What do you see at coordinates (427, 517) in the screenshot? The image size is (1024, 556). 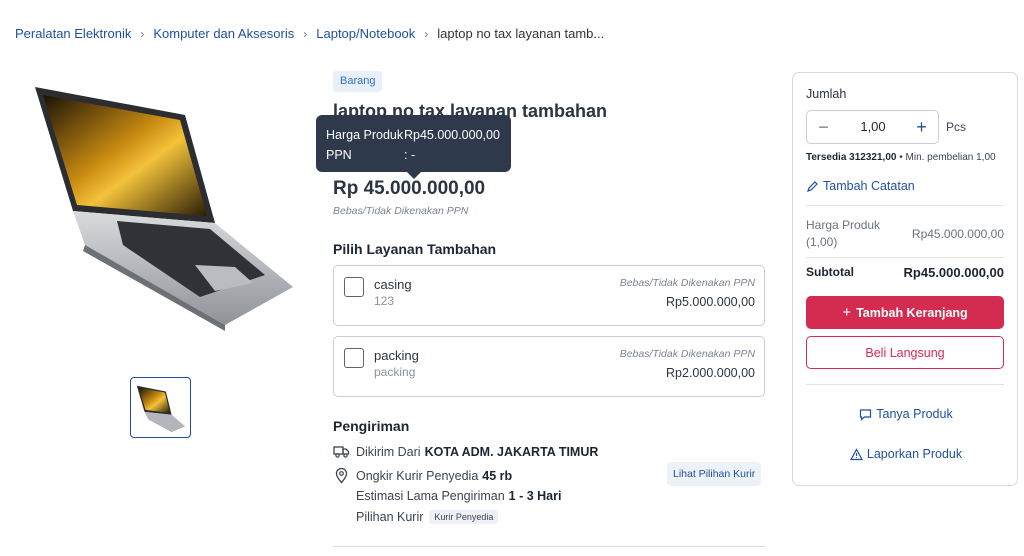 I see `ship-courier-row: Pilihan Kurir Kurir Penyedia` at bounding box center [427, 517].